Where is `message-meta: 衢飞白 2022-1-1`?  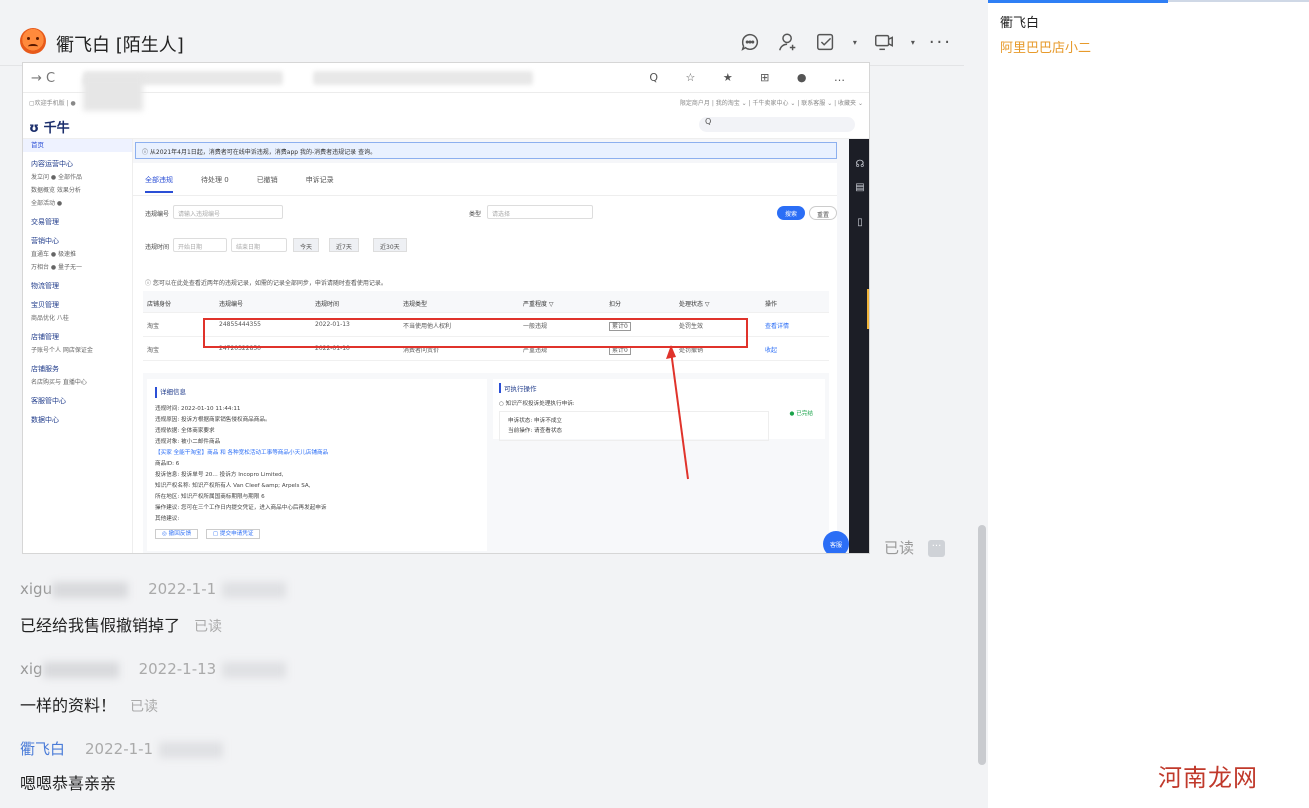 message-meta: 衢飞白 2022-1-1 is located at coordinates (122, 748).